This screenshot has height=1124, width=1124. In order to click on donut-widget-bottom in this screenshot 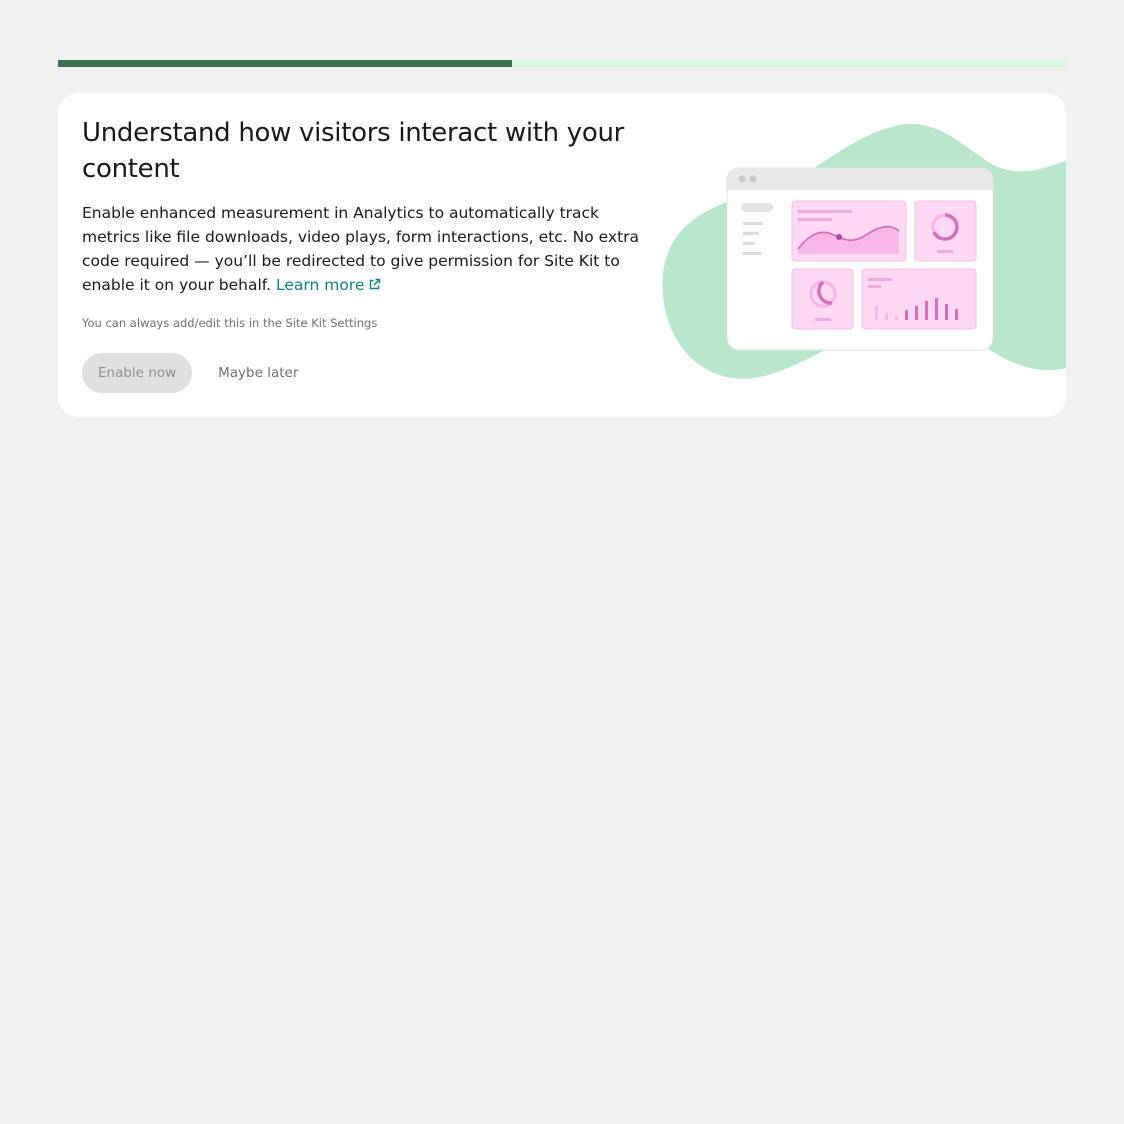, I will do `click(822, 299)`.